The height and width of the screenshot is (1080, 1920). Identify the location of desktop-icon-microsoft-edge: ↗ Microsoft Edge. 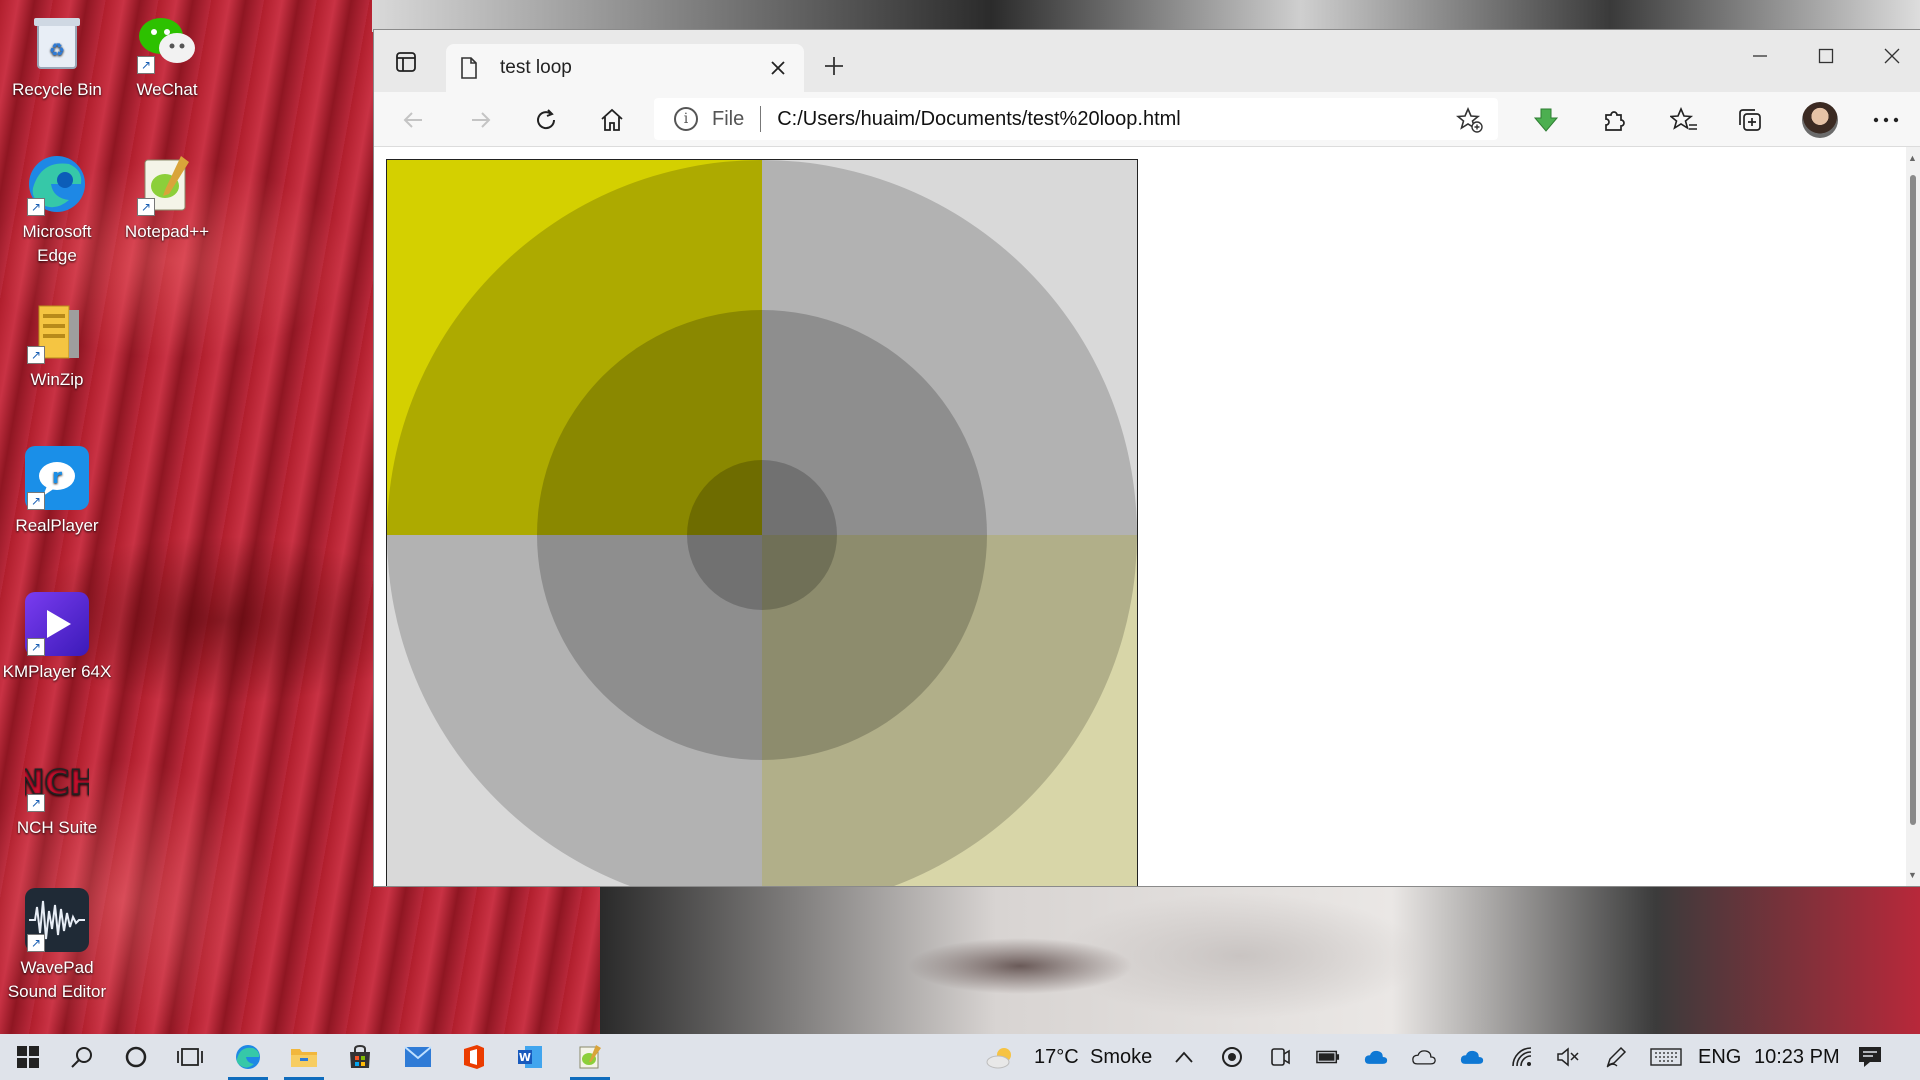
(57, 210).